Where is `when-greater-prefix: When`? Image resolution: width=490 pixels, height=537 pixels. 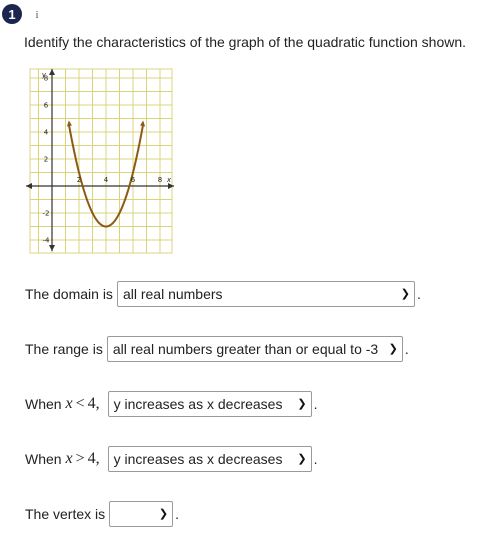 when-greater-prefix: When is located at coordinates (43, 459).